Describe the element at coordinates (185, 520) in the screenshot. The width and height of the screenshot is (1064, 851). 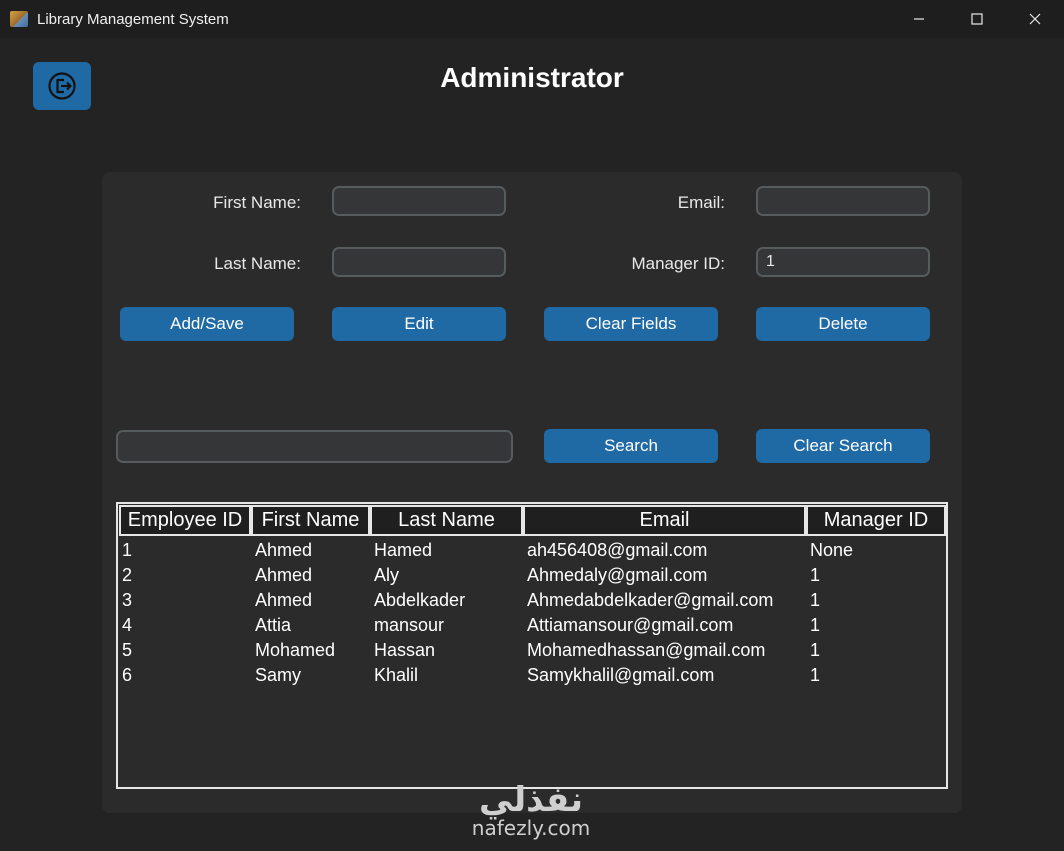
I see `column-header-employee-id: Employee ID` at that location.